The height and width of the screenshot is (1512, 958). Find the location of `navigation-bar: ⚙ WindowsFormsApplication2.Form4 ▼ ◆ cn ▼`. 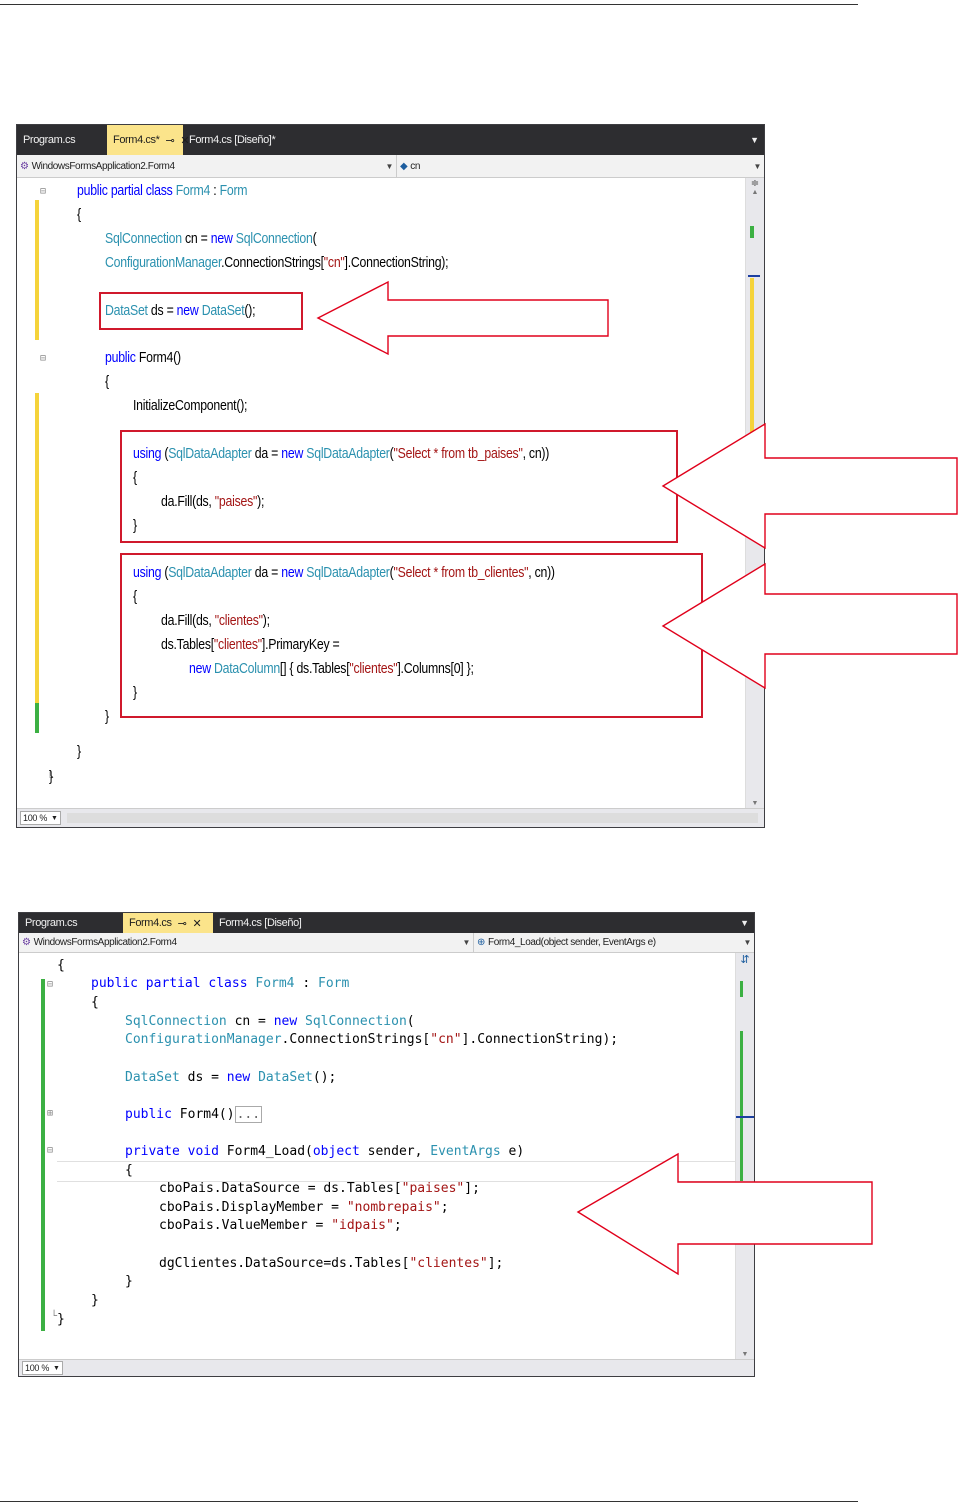

navigation-bar: ⚙ WindowsFormsApplication2.Form4 ▼ ◆ cn ▼ is located at coordinates (390, 166).